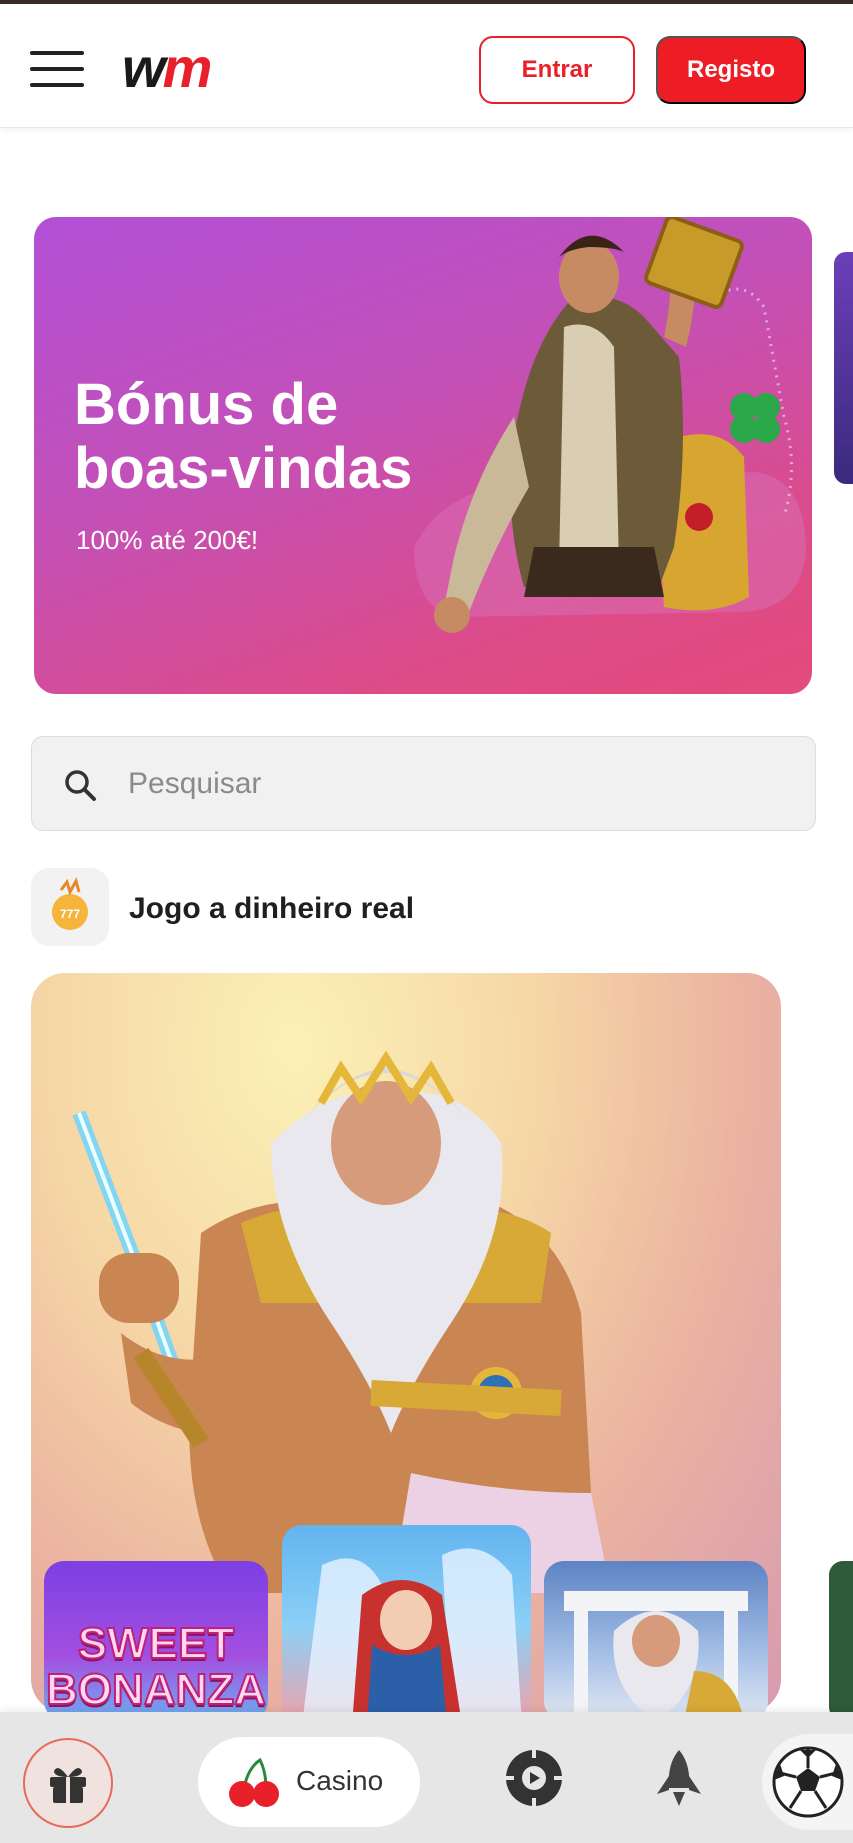 The width and height of the screenshot is (853, 1843). I want to click on casino-tab: Casino, so click(309, 1782).